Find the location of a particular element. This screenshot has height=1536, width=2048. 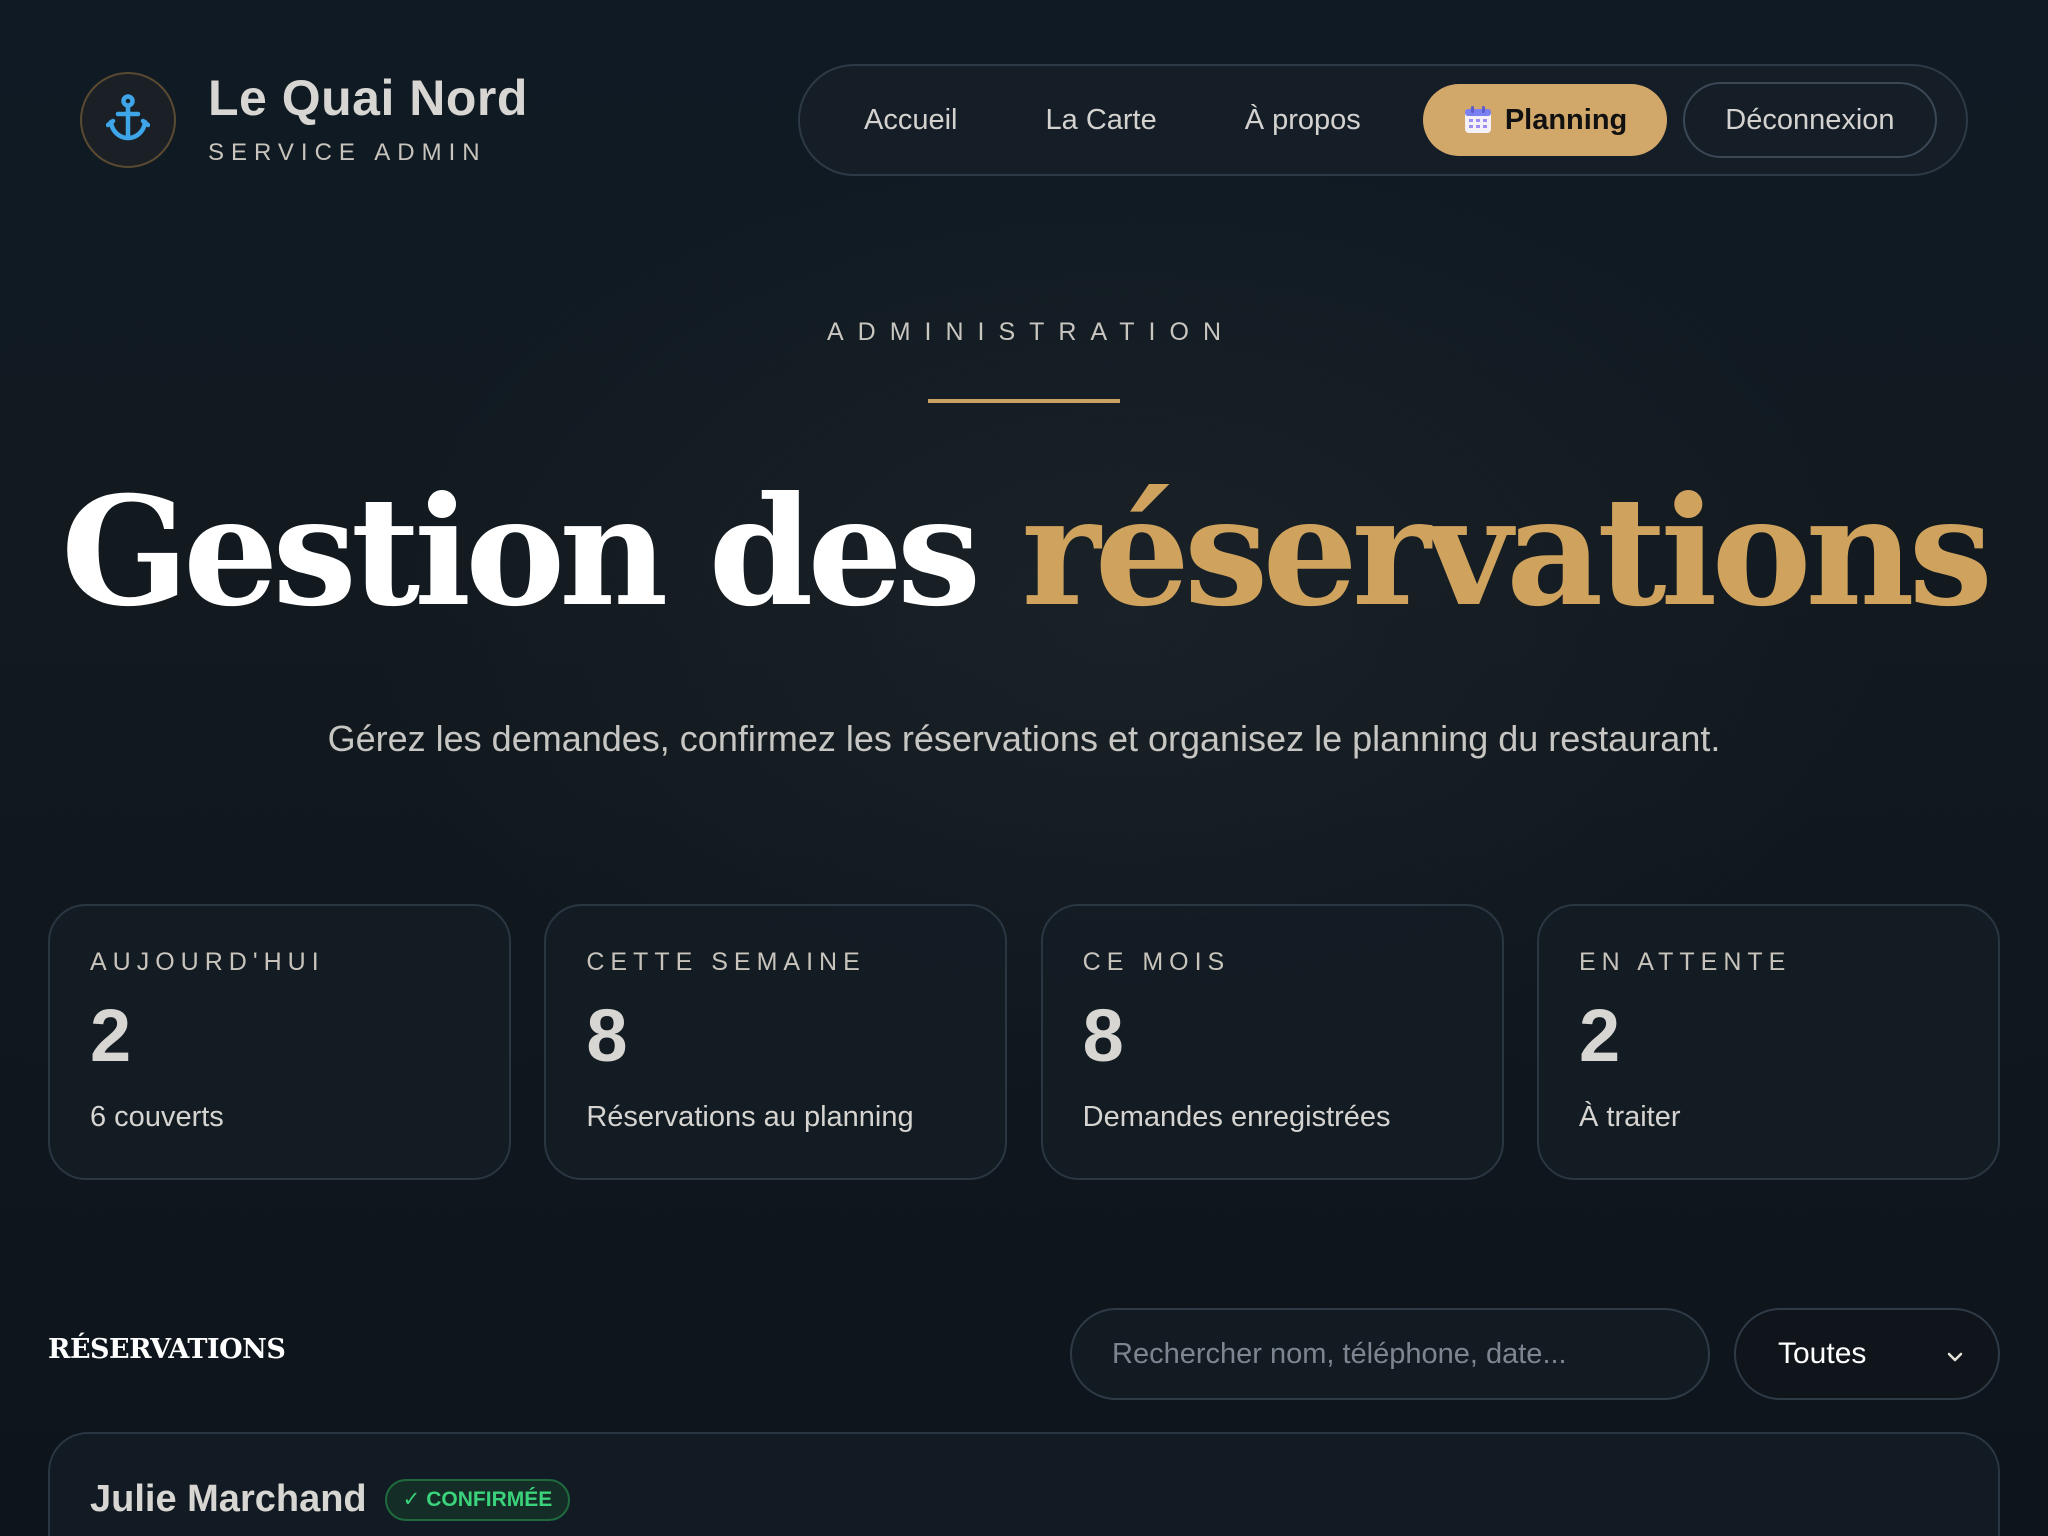

nav-item-accueil: Accueil is located at coordinates (911, 120).